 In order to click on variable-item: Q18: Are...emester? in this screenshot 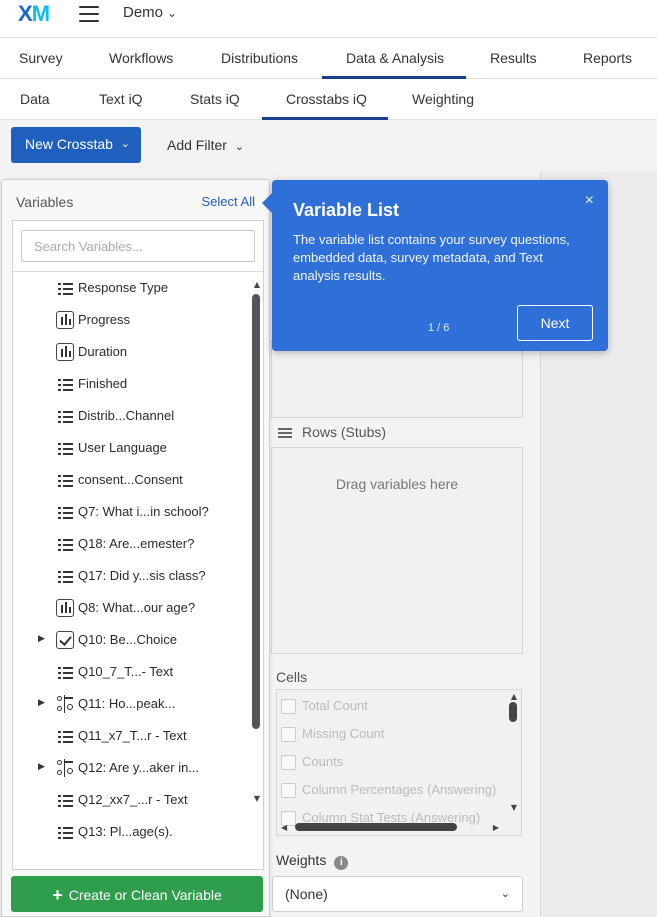, I will do `click(130, 544)`.